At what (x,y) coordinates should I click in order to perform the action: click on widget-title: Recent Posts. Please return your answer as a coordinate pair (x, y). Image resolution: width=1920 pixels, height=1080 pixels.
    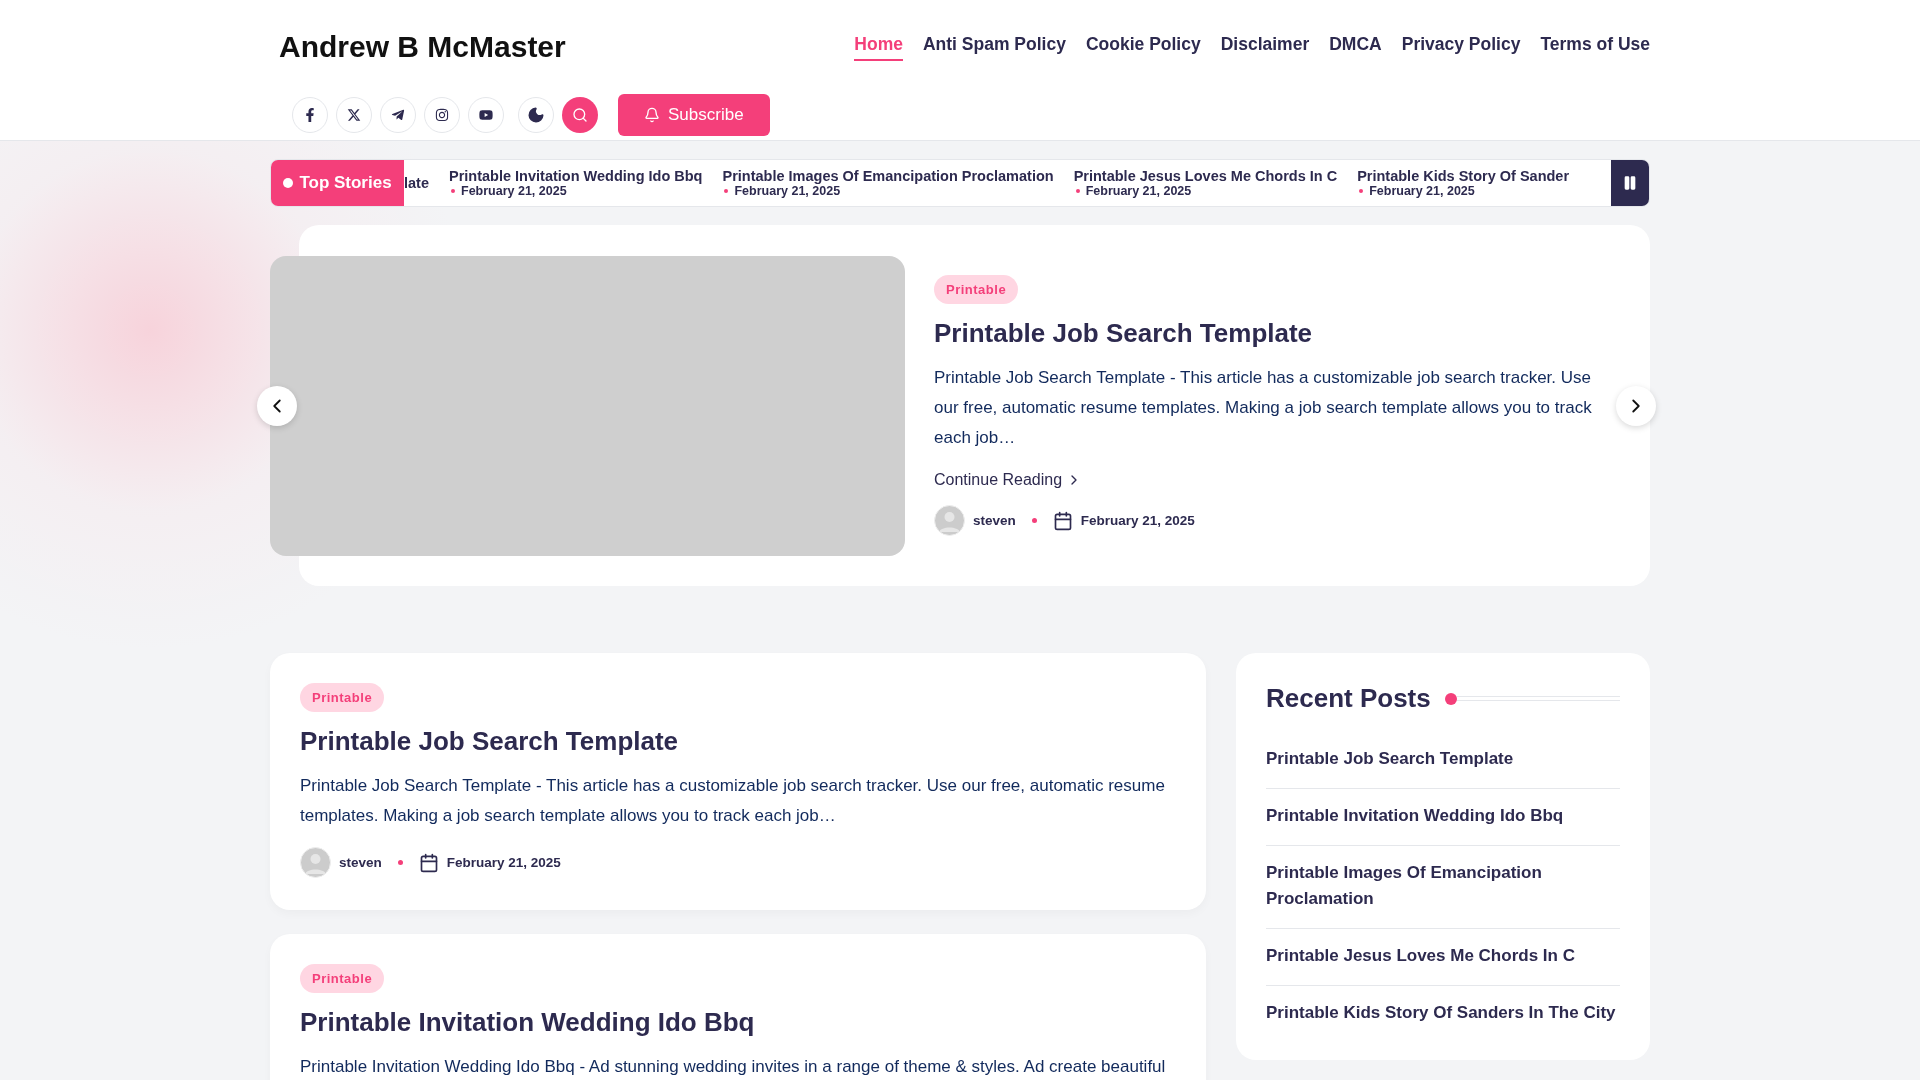
    Looking at the image, I should click on (1348, 698).